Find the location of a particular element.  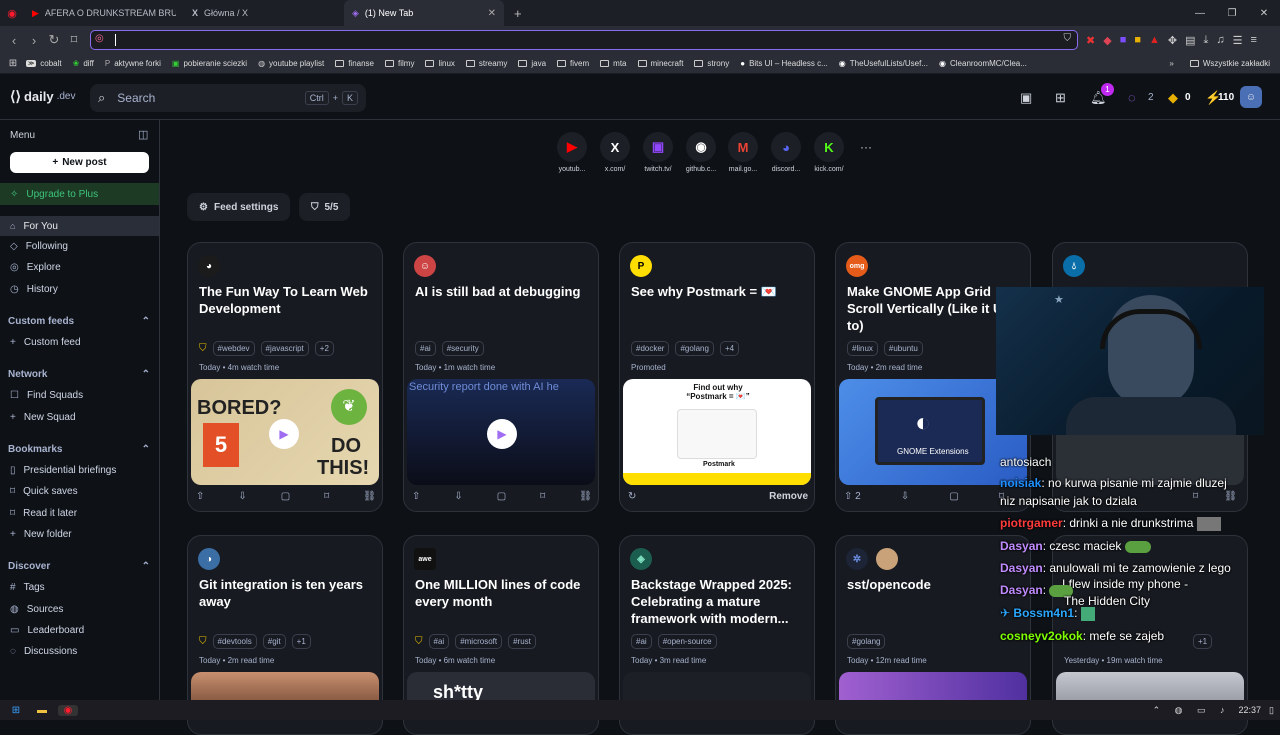

sidebar-item-find-squads: ☐ Find Squads is located at coordinates (46, 395).